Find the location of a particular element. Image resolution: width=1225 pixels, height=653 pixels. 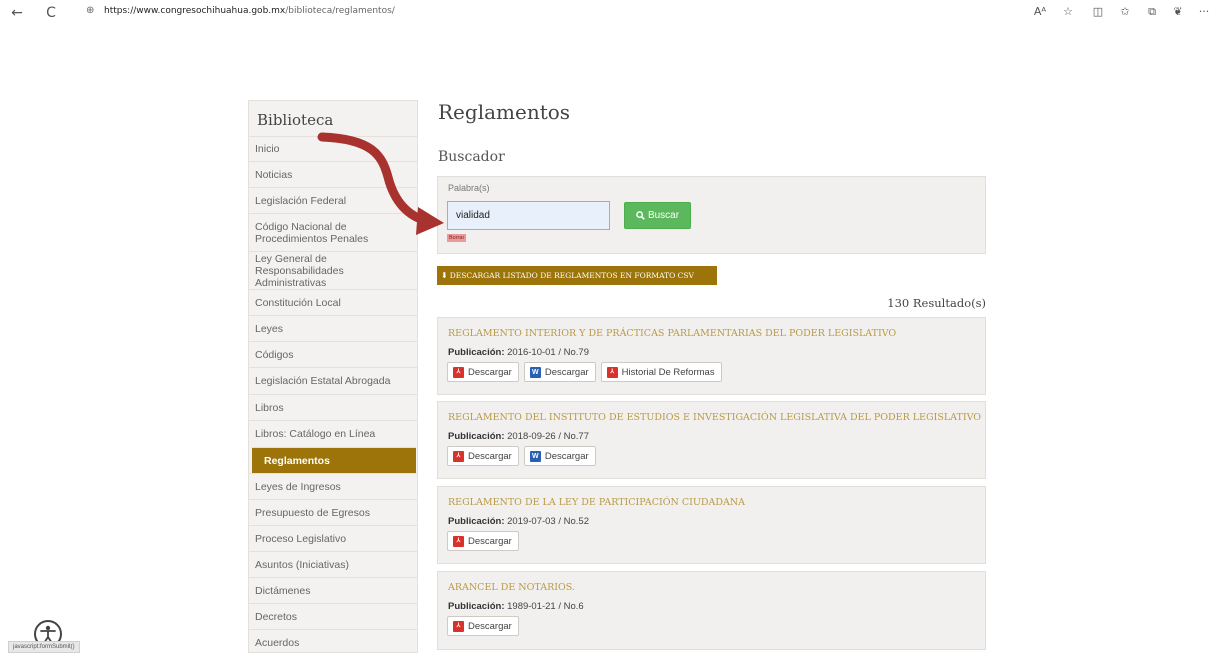

sidebar-item-legislacion-abrogada: Legislación Estatal Abrogada is located at coordinates (333, 380).